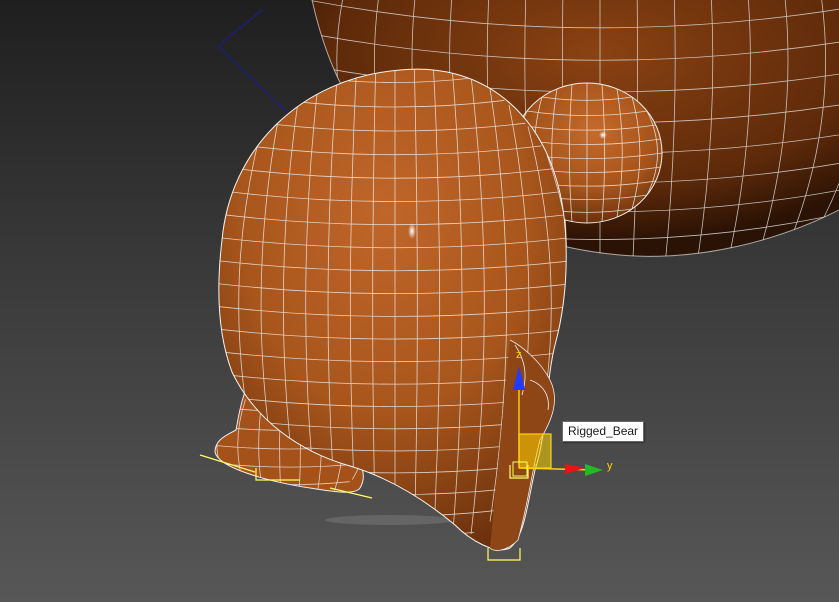 This screenshot has width=839, height=602. What do you see at coordinates (519, 355) in the screenshot?
I see `gizmo-z-label: z` at bounding box center [519, 355].